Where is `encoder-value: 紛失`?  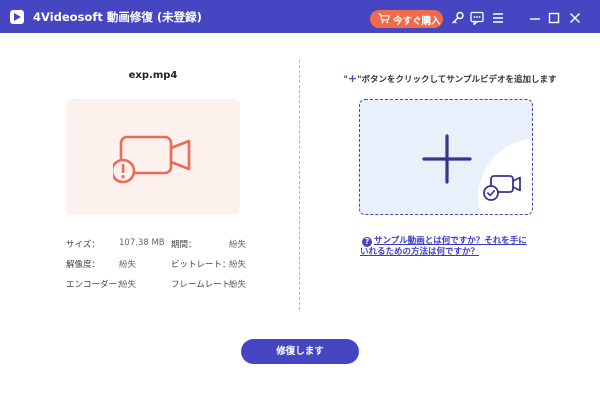 encoder-value: 紛失 is located at coordinates (128, 285).